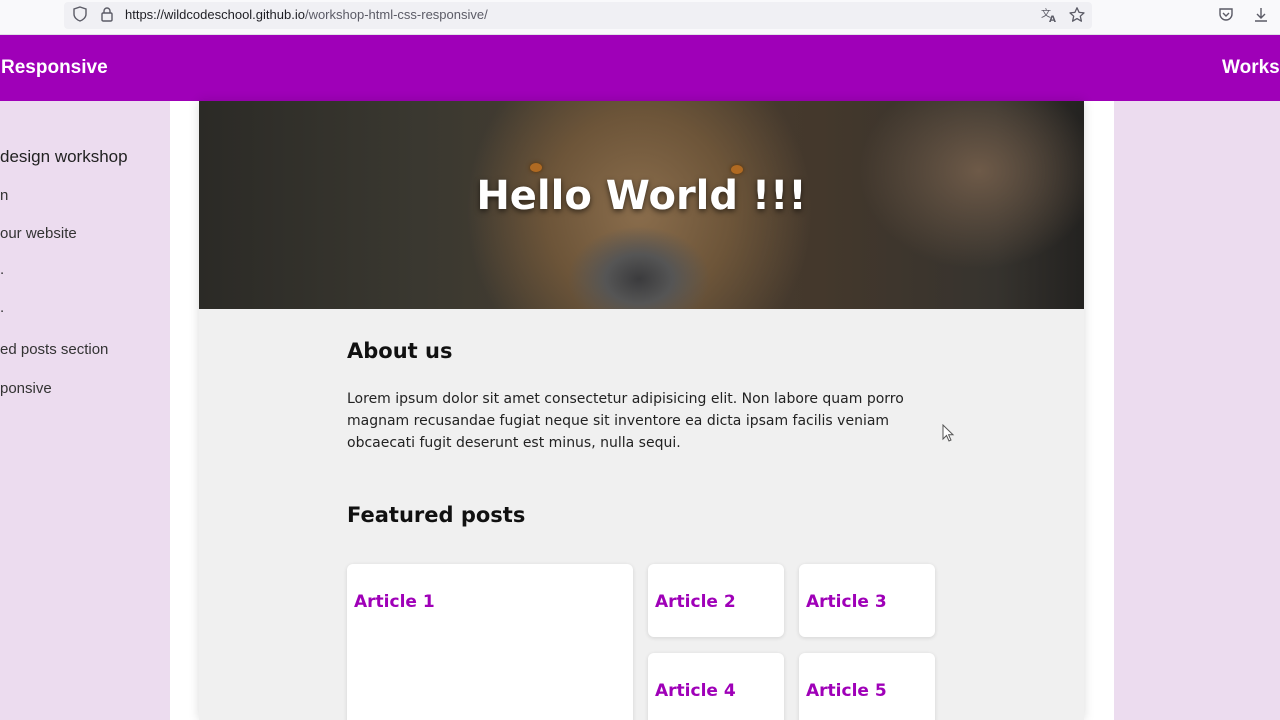 Image resolution: width=1280 pixels, height=720 pixels. Describe the element at coordinates (2, 269) in the screenshot. I see `sidebar-item-4: .` at that location.